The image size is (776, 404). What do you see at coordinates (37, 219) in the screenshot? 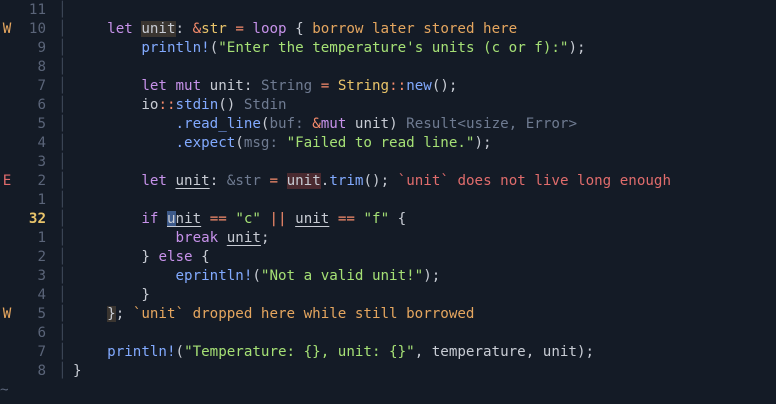
I see `current-line-number: 32` at bounding box center [37, 219].